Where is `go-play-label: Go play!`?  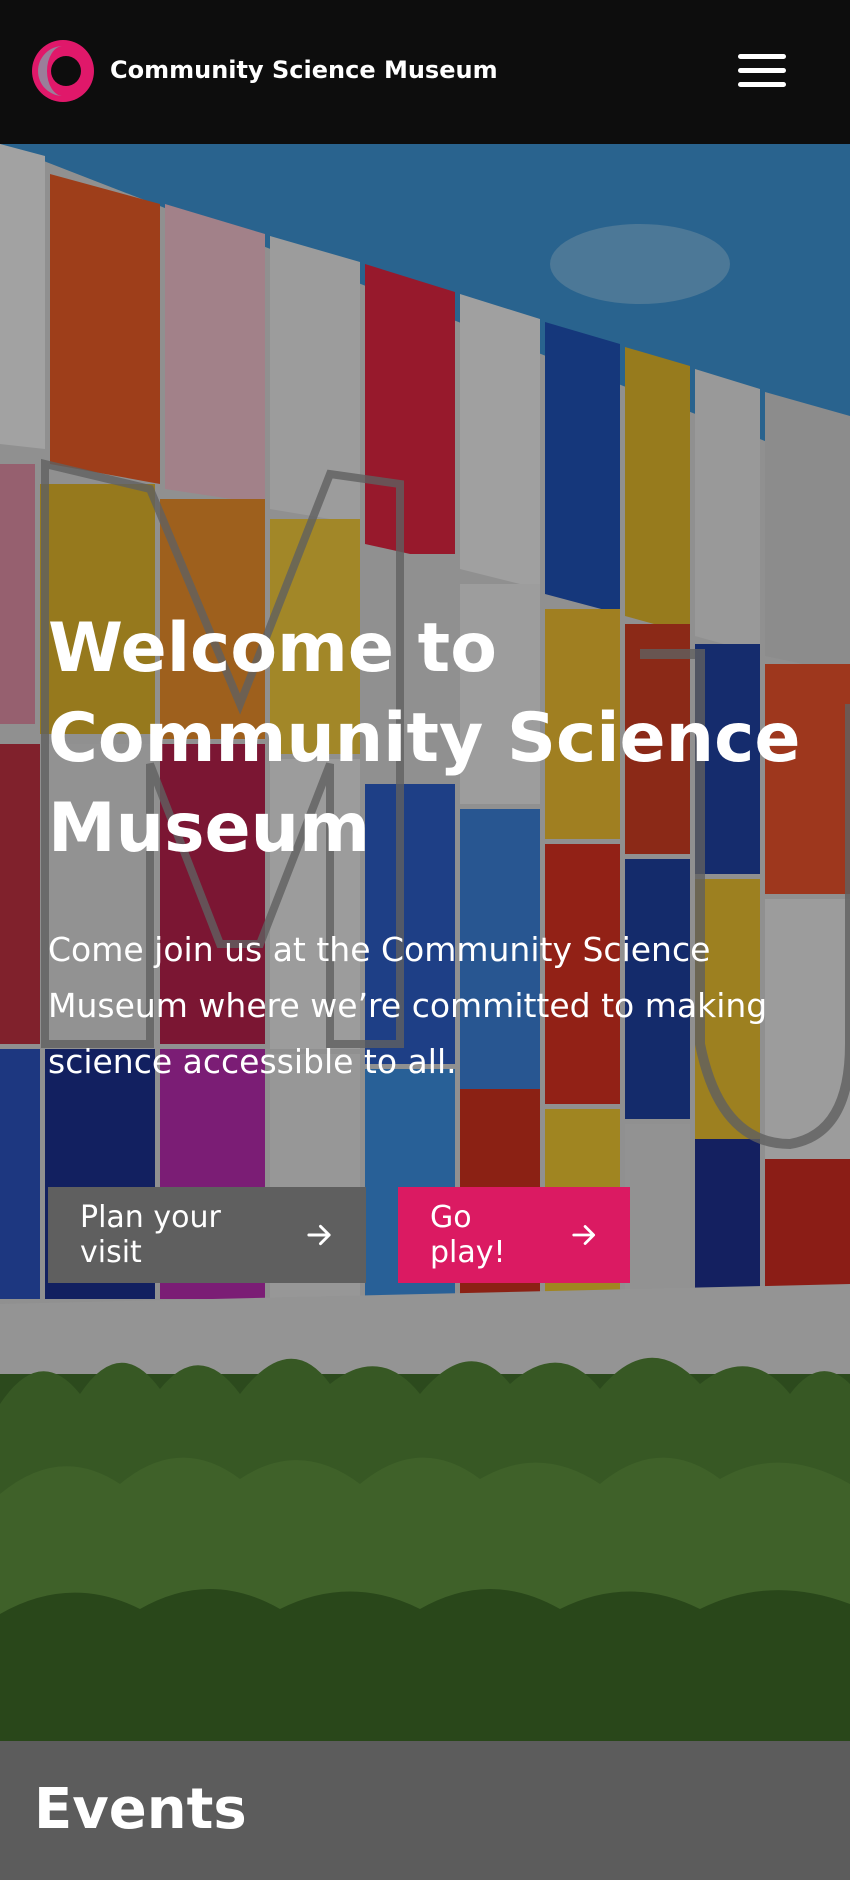
go-play-label: Go play! is located at coordinates (468, 1235).